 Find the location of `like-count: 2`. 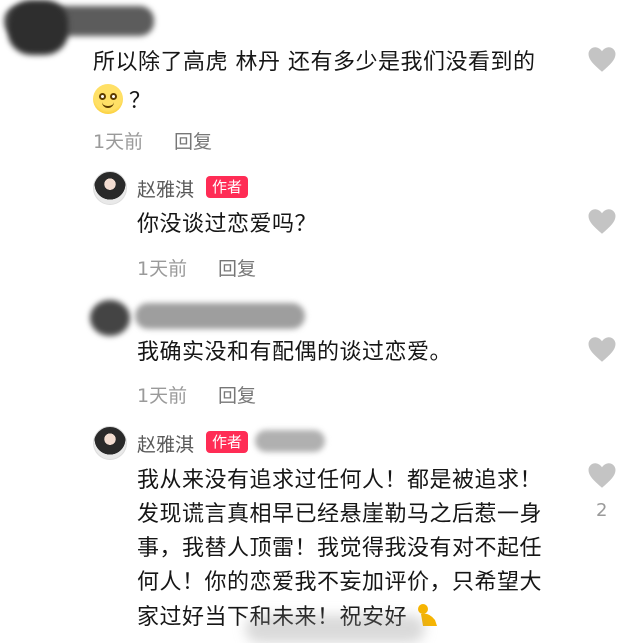

like-count: 2 is located at coordinates (602, 510).